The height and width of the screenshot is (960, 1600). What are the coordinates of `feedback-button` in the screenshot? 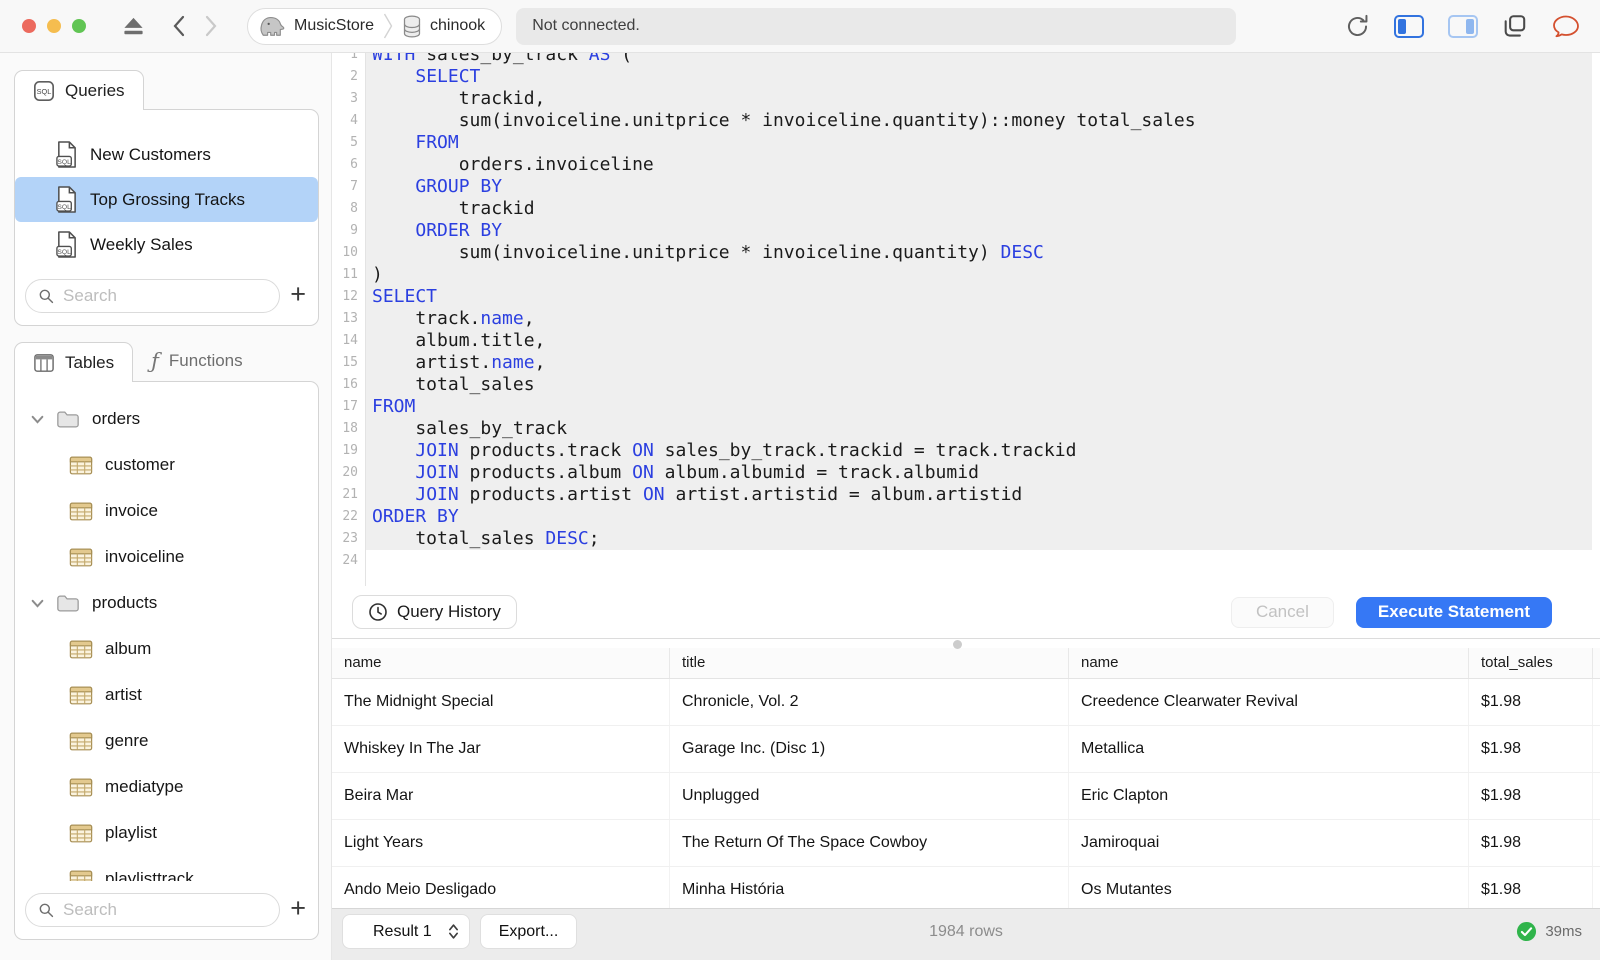 It's located at (1566, 26).